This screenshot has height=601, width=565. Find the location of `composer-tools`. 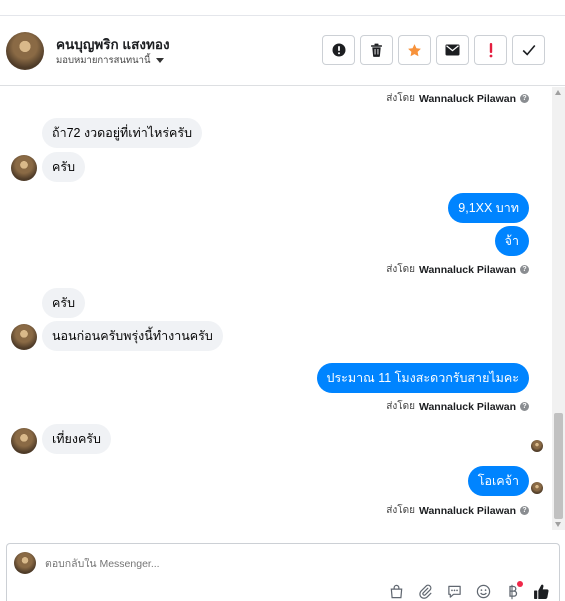

composer-tools is located at coordinates (469, 591).